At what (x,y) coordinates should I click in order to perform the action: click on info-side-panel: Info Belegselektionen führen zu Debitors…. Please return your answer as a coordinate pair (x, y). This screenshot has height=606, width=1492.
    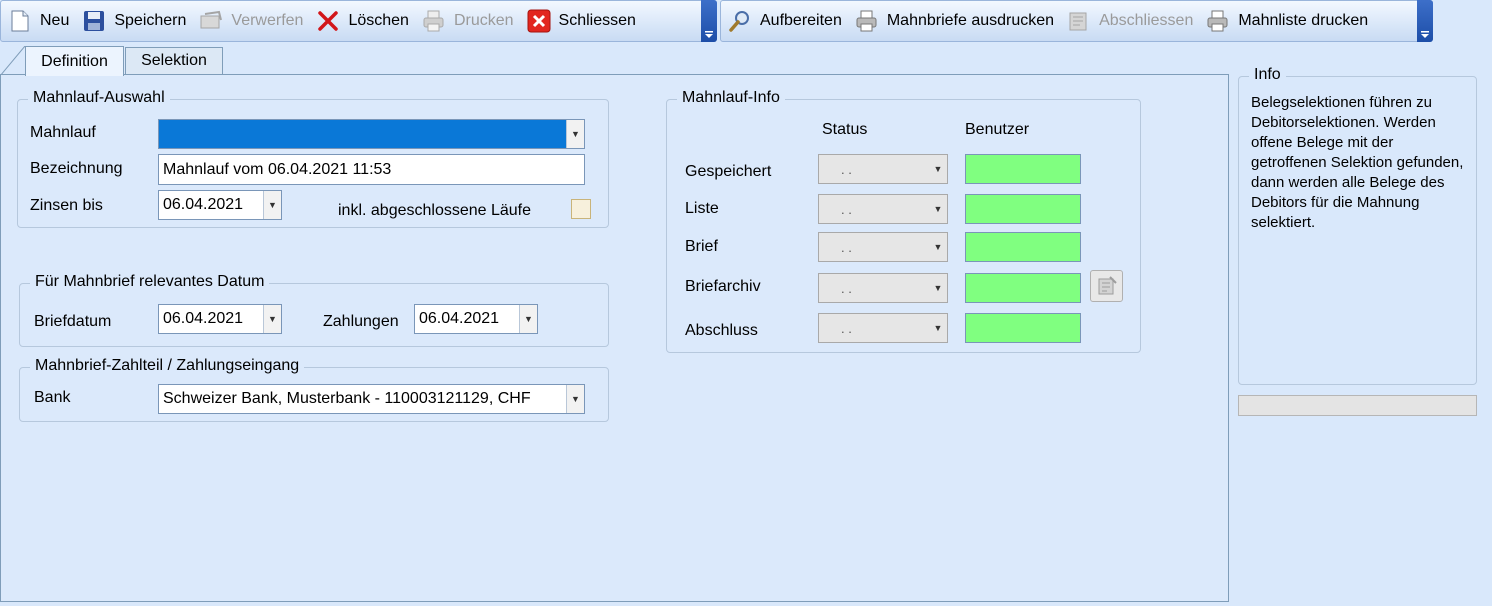
    Looking at the image, I should click on (1357, 225).